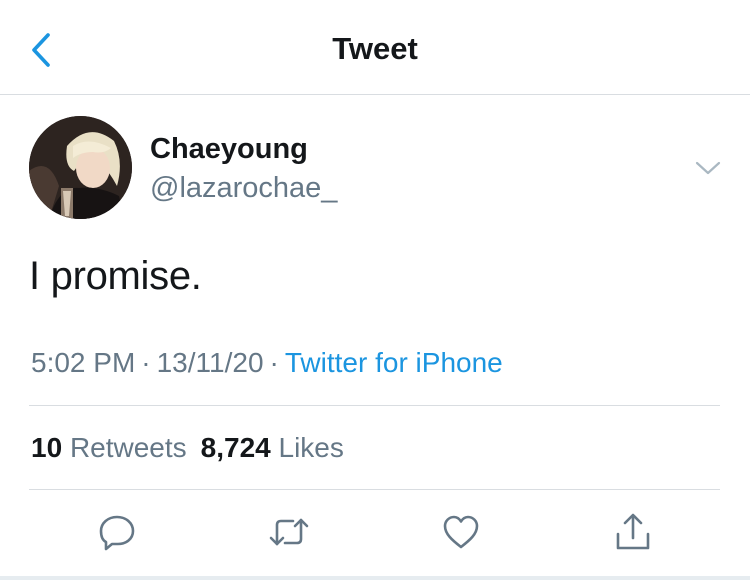  Describe the element at coordinates (187, 448) in the screenshot. I see `tweet-stats: 10 Retweets 8,724 Likes` at that location.